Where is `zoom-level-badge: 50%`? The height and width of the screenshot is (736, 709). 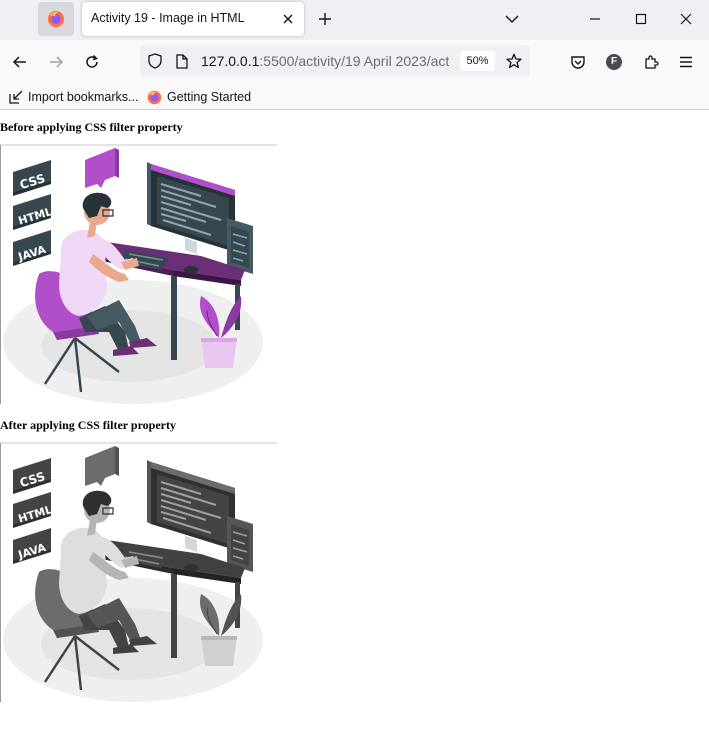 zoom-level-badge: 50% is located at coordinates (477, 61).